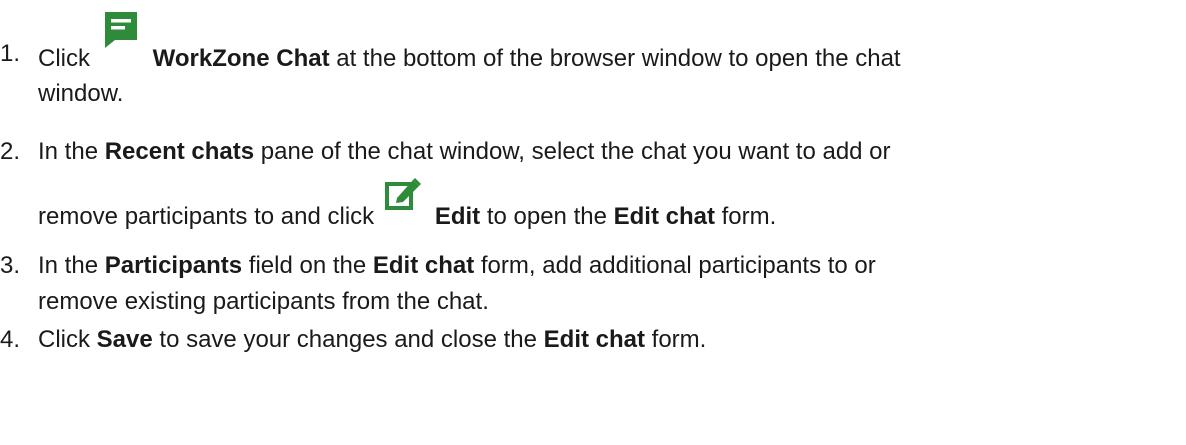 The height and width of the screenshot is (445, 1186). Describe the element at coordinates (10, 151) in the screenshot. I see `step-number: 2.` at that location.